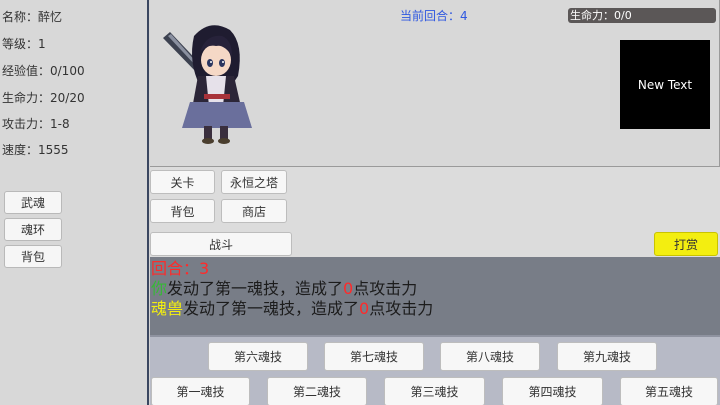 Image resolution: width=720 pixels, height=405 pixels. What do you see at coordinates (35, 150) in the screenshot?
I see `player-speed: 速度：1555` at bounding box center [35, 150].